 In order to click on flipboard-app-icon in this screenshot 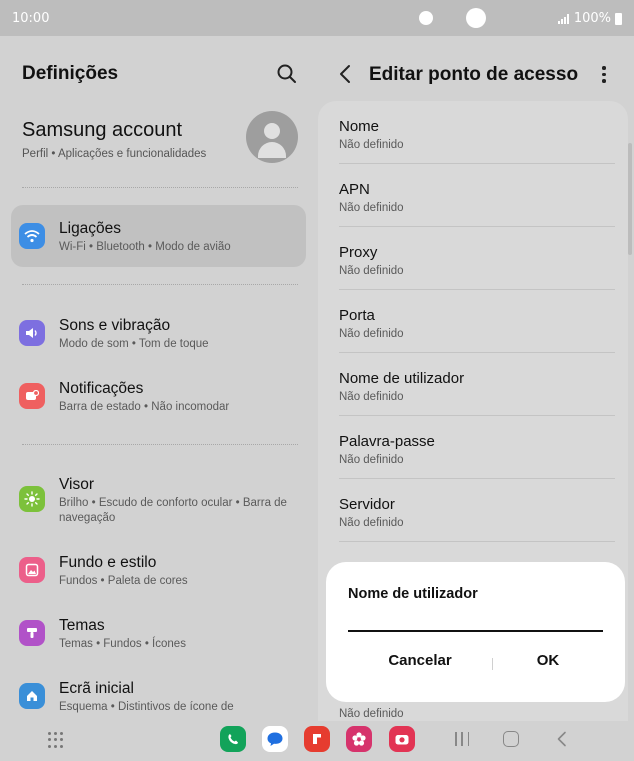, I will do `click(317, 739)`.